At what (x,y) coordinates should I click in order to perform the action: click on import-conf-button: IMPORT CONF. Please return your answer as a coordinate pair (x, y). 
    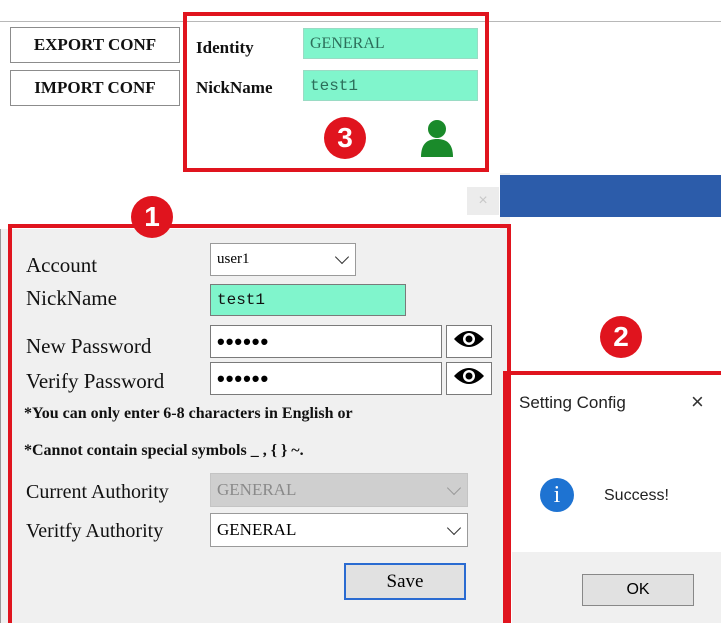
    Looking at the image, I should click on (95, 88).